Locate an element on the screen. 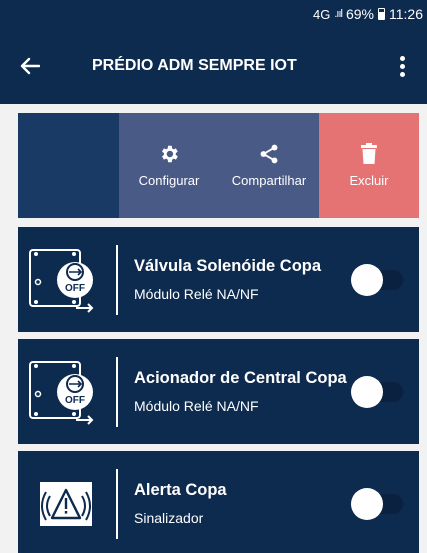 The image size is (427, 553). arrow-left-icon is located at coordinates (30, 66).